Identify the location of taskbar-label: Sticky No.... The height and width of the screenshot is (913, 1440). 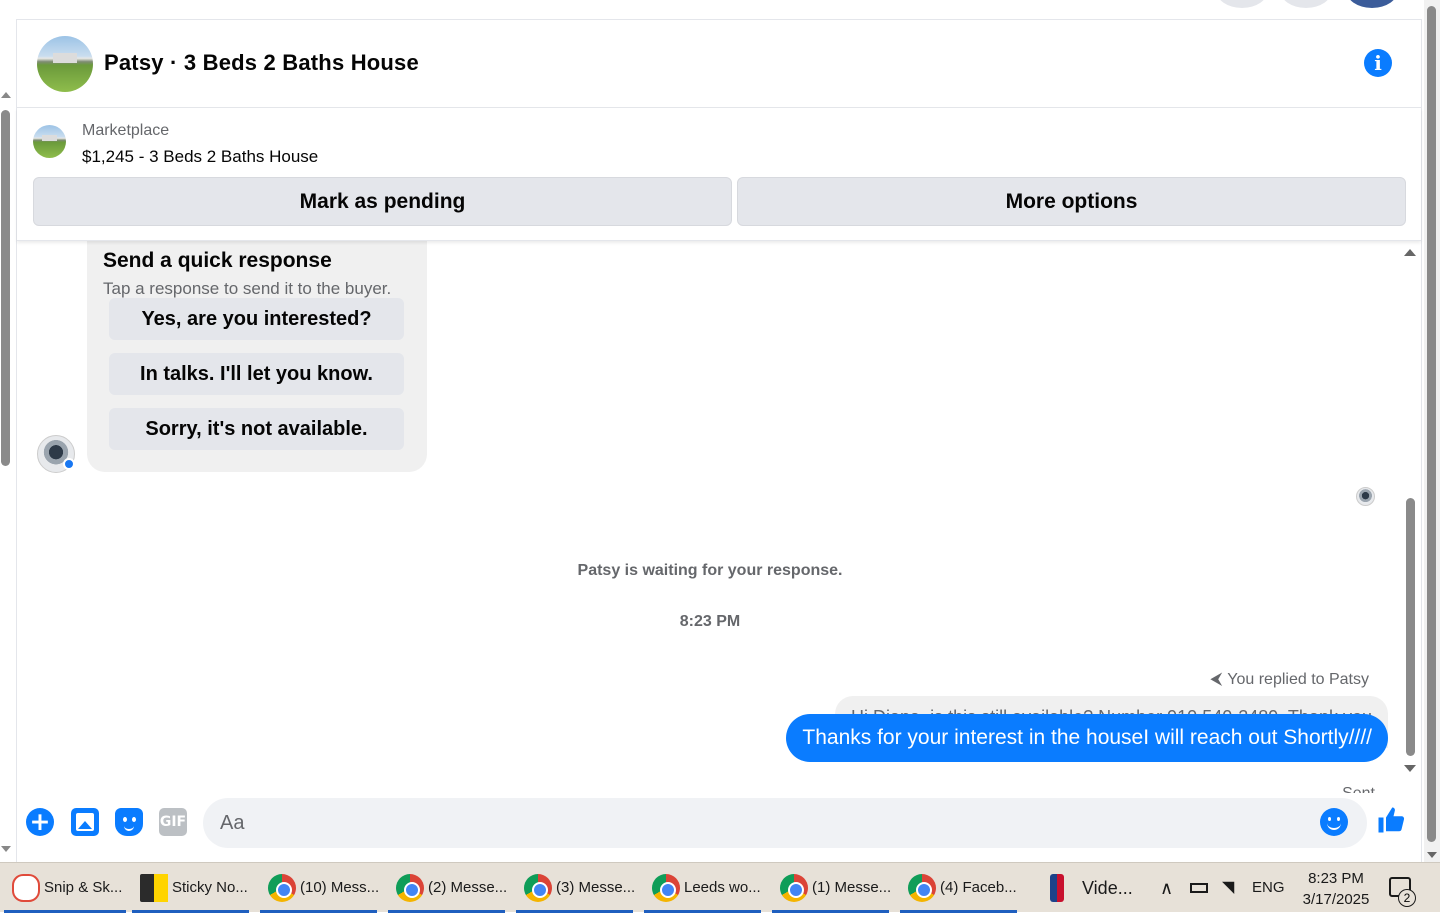
(210, 887).